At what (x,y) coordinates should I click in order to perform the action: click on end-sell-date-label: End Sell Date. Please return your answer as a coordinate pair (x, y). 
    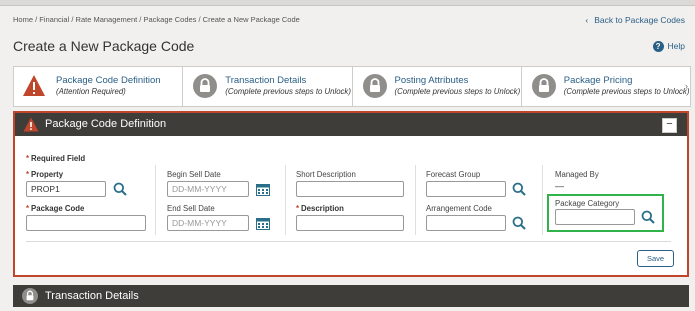
    Looking at the image, I should click on (191, 208).